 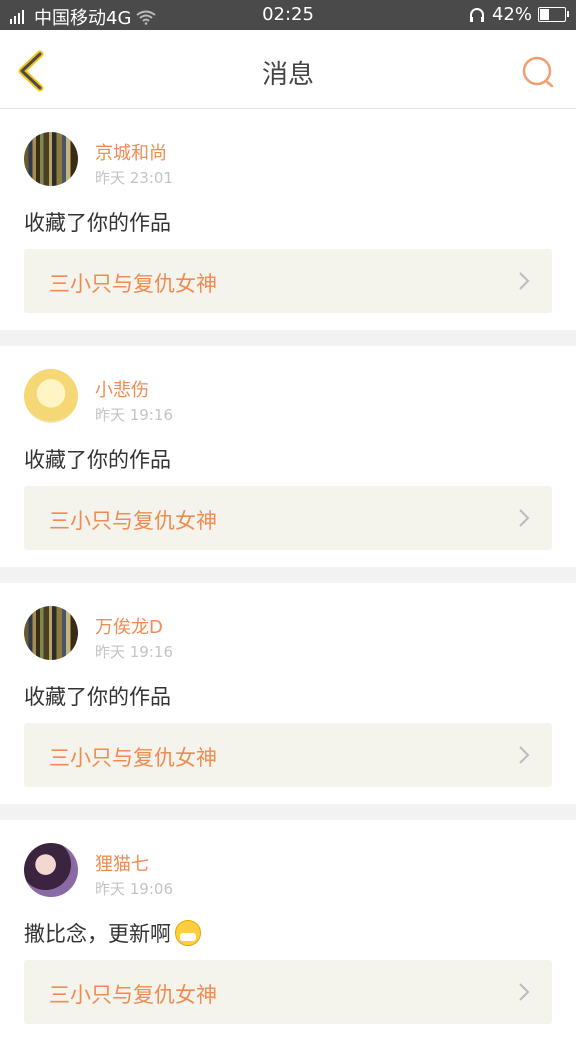 What do you see at coordinates (553, 14) in the screenshot?
I see `battery-icon` at bounding box center [553, 14].